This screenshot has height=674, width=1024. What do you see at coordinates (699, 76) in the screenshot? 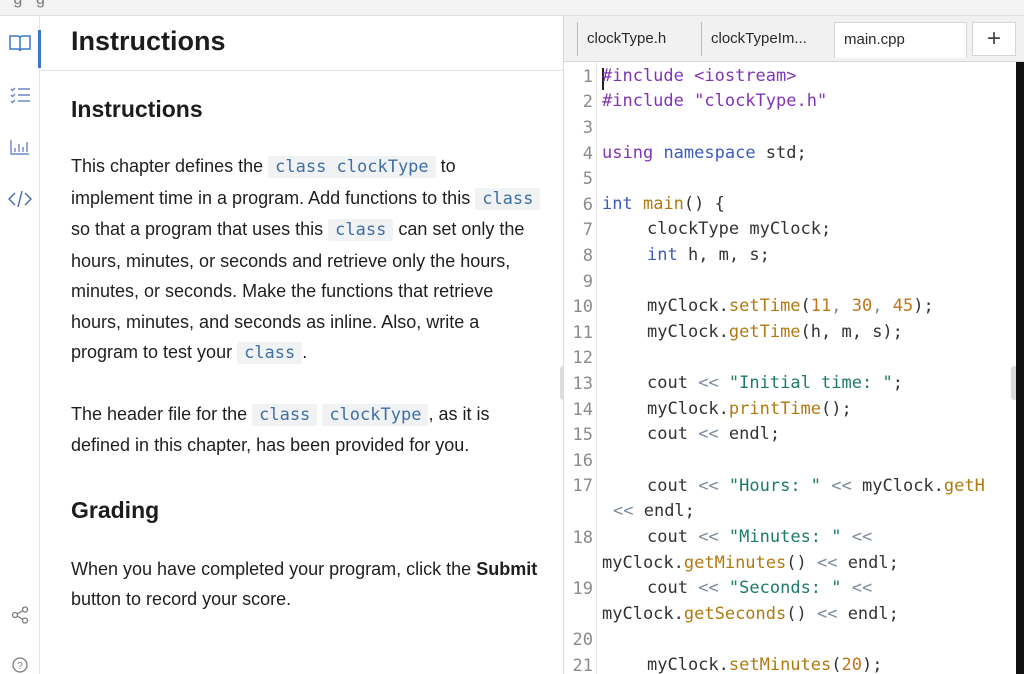
I see `code-line: #include <iostream>` at bounding box center [699, 76].